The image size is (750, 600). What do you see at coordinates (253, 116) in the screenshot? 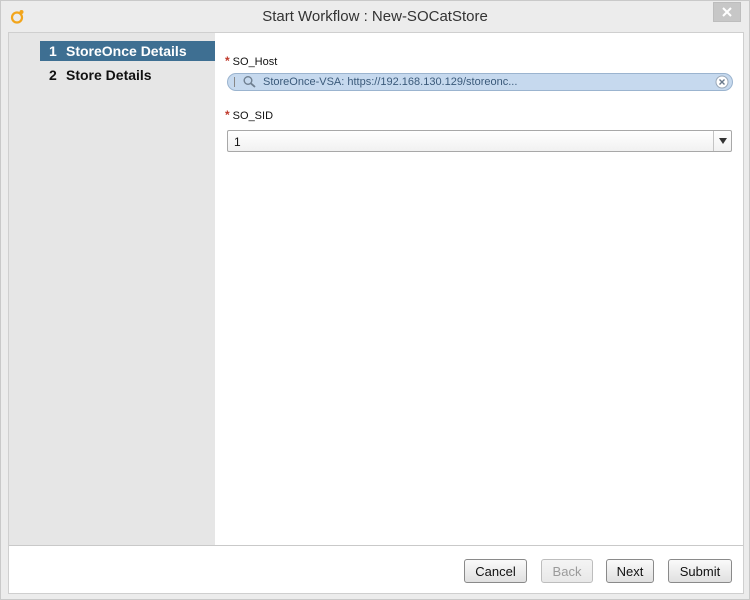
I see `so-sid-label-text: SO_SID` at bounding box center [253, 116].